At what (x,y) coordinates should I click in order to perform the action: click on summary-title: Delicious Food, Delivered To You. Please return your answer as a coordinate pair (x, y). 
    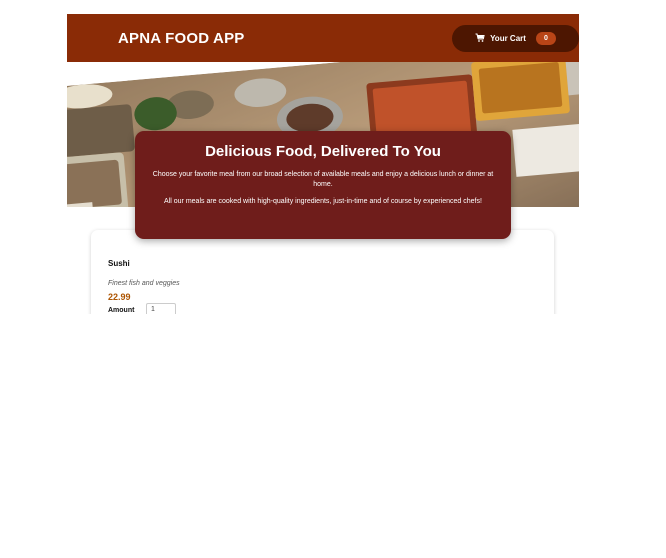
    Looking at the image, I should click on (323, 151).